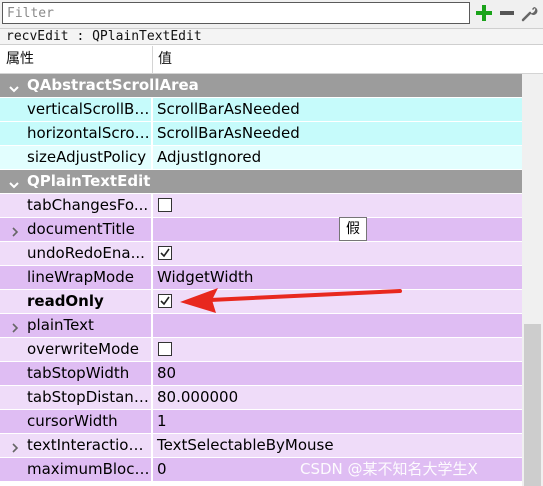 The height and width of the screenshot is (486, 543). I want to click on property-name: plainText, so click(60, 325).